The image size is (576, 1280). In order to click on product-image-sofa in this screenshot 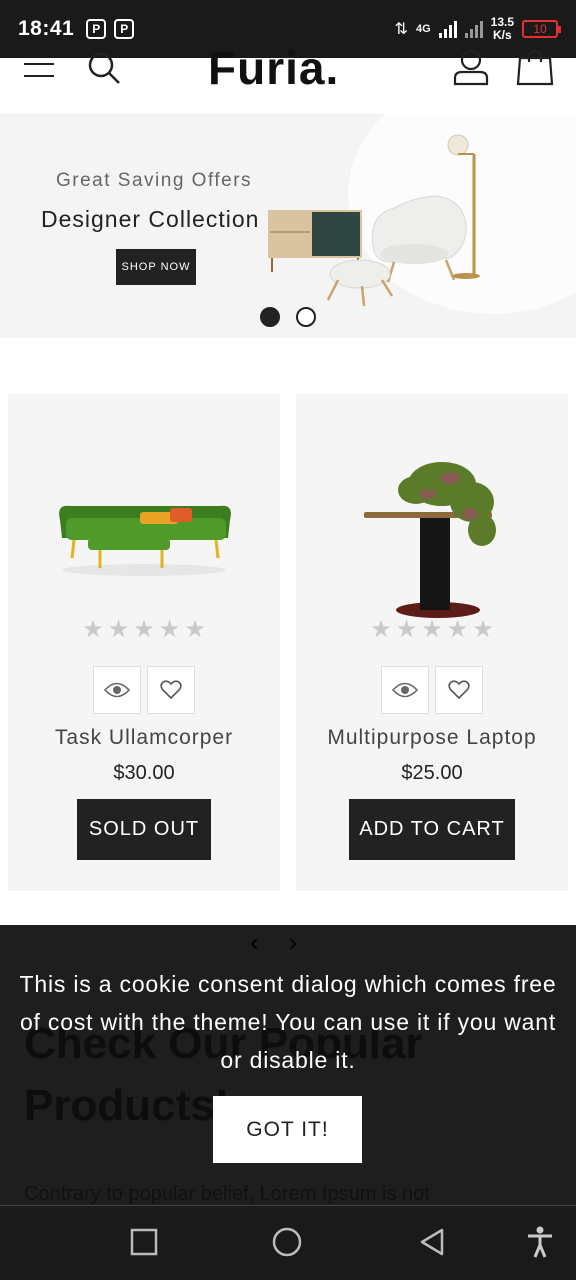, I will do `click(145, 540)`.